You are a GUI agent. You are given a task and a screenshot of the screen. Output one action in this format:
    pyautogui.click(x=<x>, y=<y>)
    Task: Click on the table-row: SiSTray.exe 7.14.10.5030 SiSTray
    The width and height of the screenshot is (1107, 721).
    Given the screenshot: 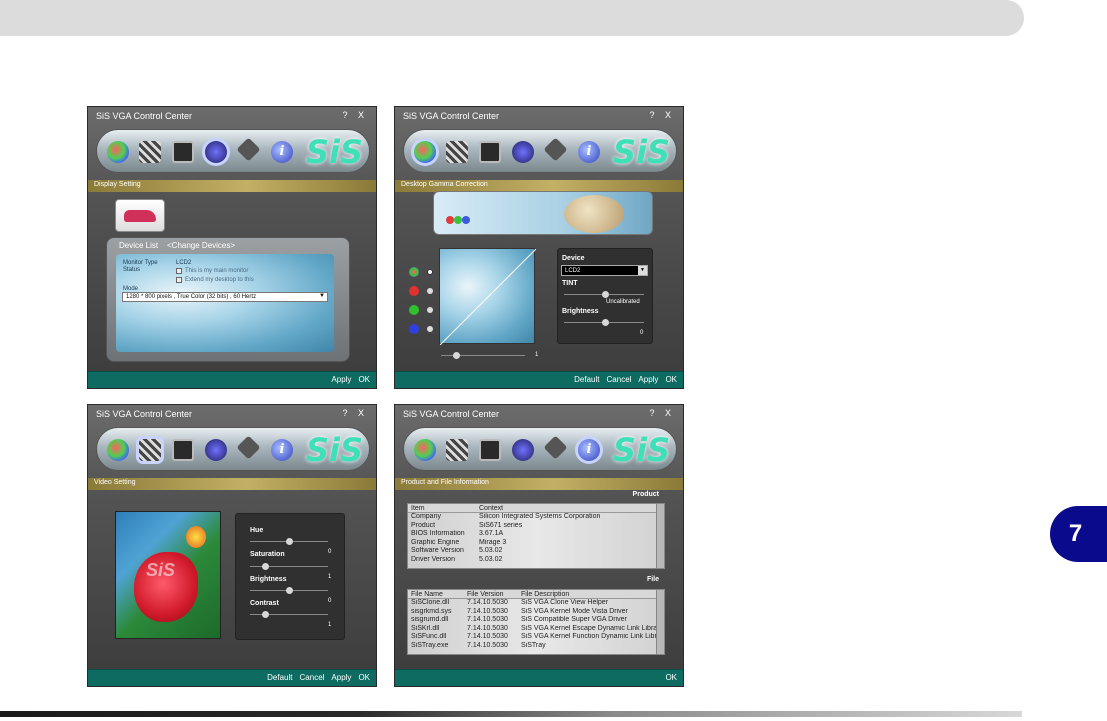 What is the action you would take?
    pyautogui.click(x=536, y=646)
    